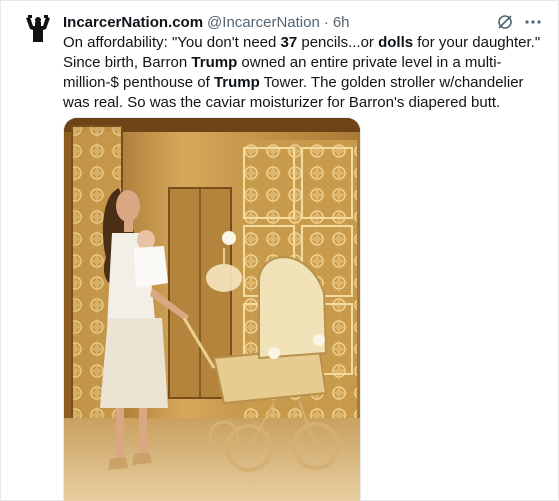 This screenshot has width=559, height=501. What do you see at coordinates (289, 42) in the screenshot?
I see `tweet-text-bold-segment: 37` at bounding box center [289, 42].